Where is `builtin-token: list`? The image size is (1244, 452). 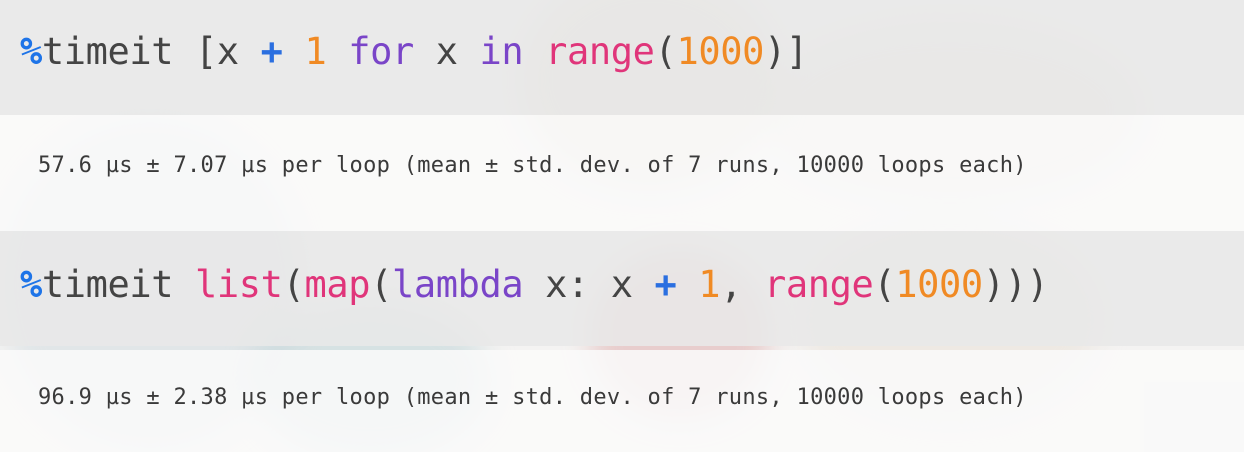 builtin-token: list is located at coordinates (239, 284).